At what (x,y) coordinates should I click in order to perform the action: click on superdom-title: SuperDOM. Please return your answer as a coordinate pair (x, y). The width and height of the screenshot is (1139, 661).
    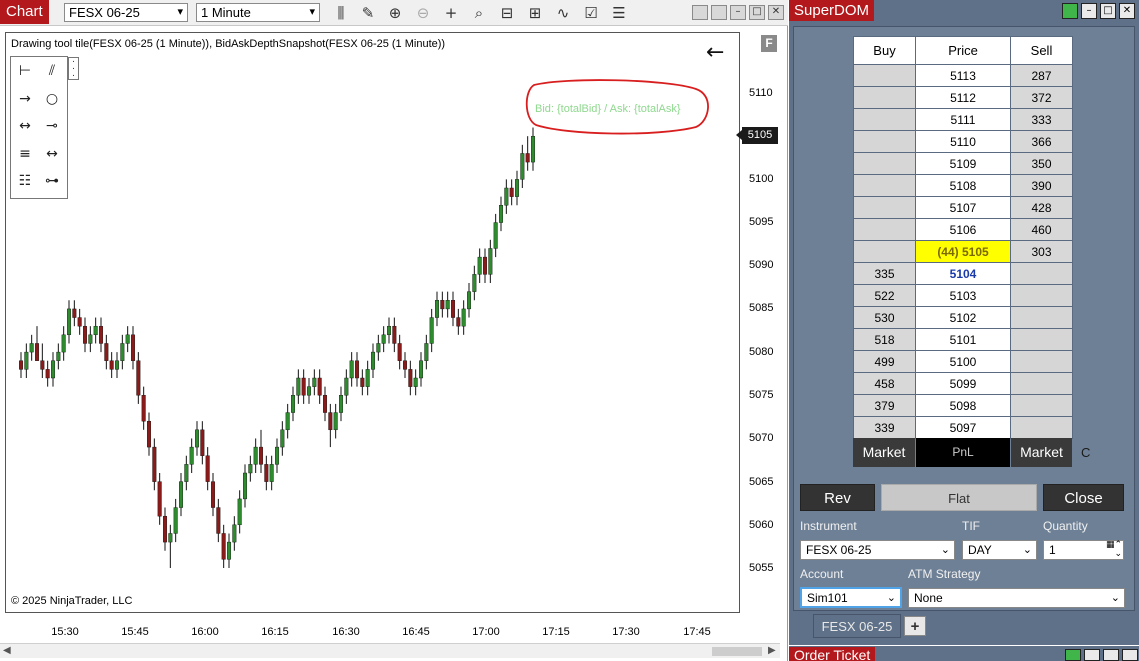
    Looking at the image, I should click on (832, 10).